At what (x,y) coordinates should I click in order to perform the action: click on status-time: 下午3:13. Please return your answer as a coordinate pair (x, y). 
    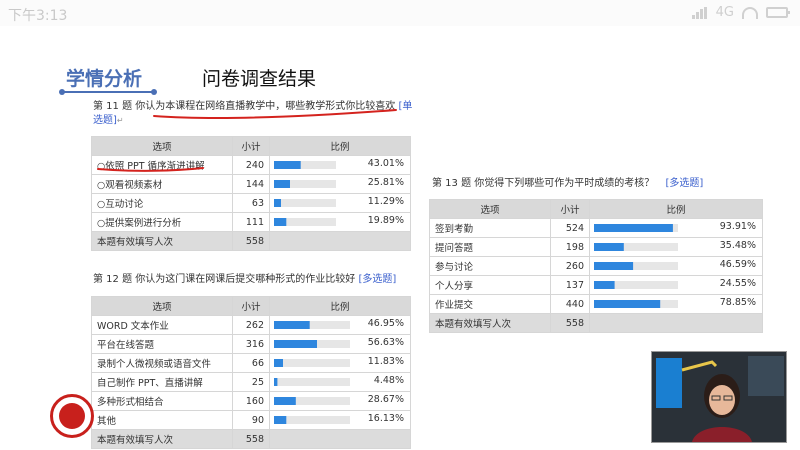
    Looking at the image, I should click on (38, 16).